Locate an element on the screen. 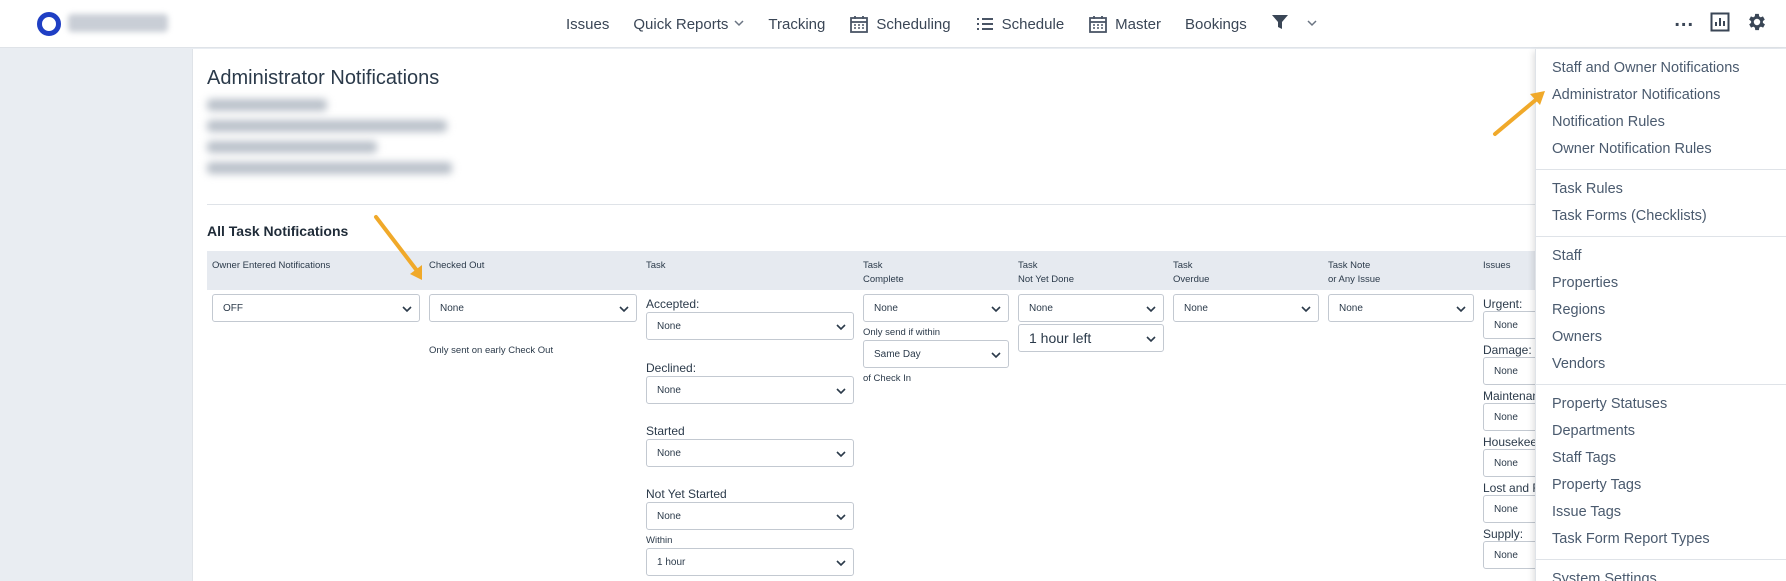  header-owner-entered: Owner Entered Notifications is located at coordinates (271, 265).